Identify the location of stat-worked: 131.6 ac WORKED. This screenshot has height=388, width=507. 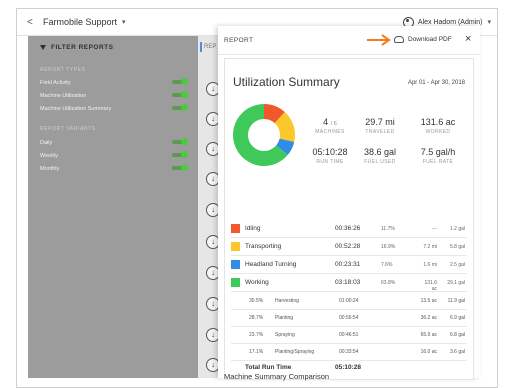
(438, 126).